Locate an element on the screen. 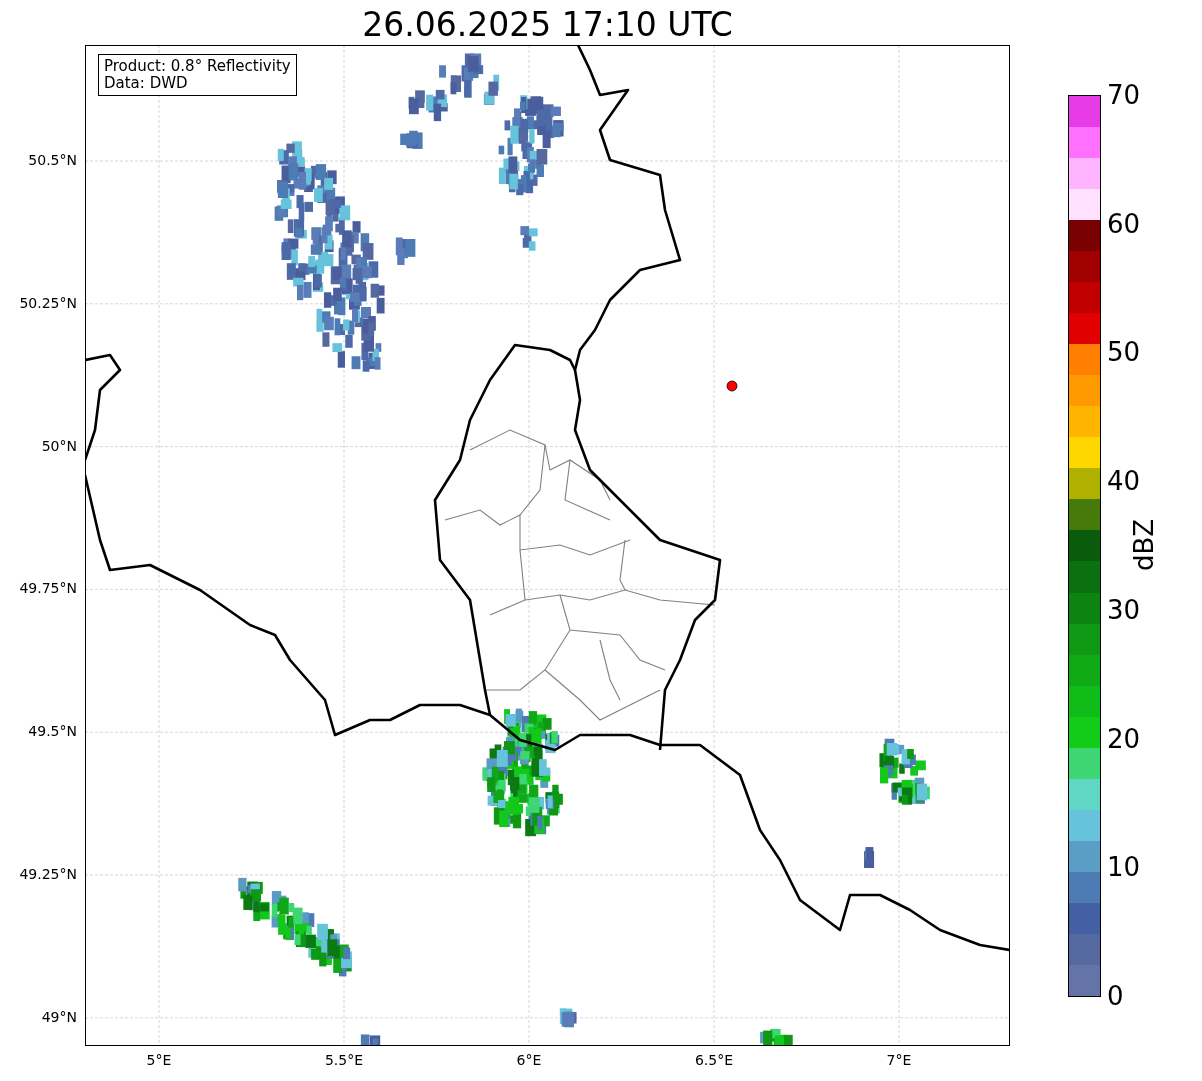 This screenshot has width=1202, height=1081. colorbar-label: 40 is located at coordinates (1124, 481).